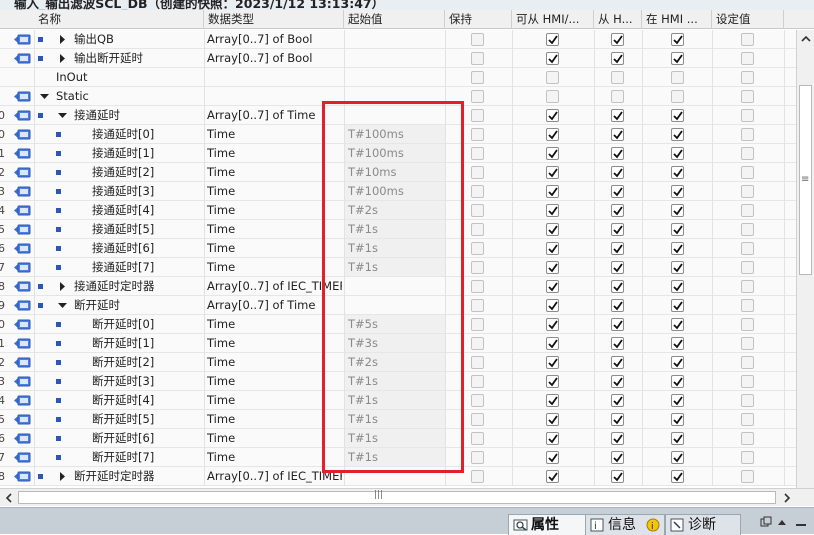 Image resolution: width=814 pixels, height=535 pixels. Describe the element at coordinates (123, 381) in the screenshot. I see `variable-name: 断开延时[3]` at that location.